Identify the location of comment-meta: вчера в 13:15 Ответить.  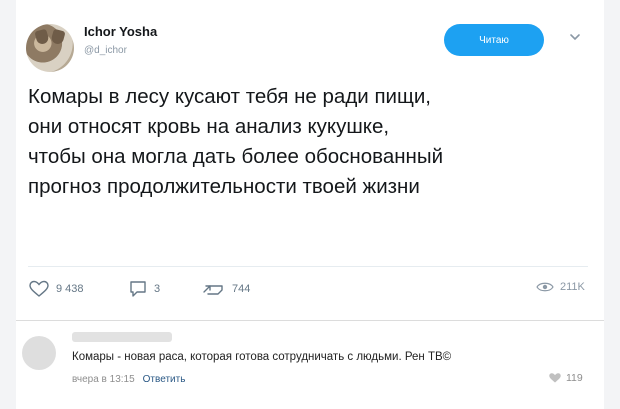
(128, 379).